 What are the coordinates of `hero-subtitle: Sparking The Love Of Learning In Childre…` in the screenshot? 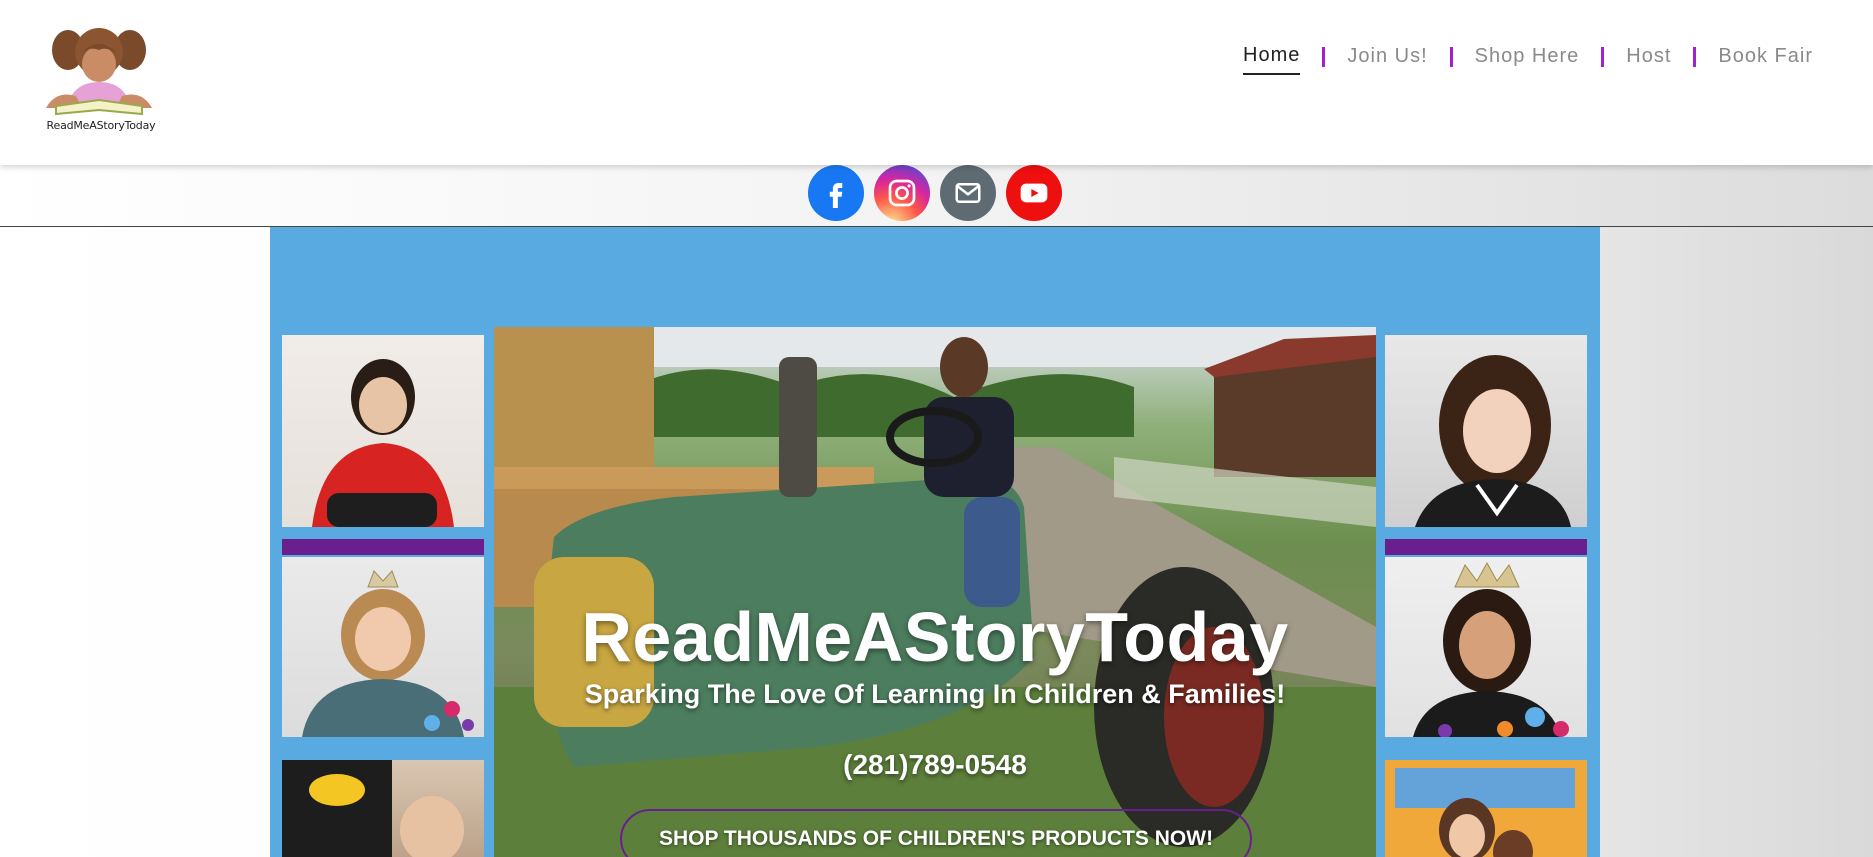 It's located at (935, 694).